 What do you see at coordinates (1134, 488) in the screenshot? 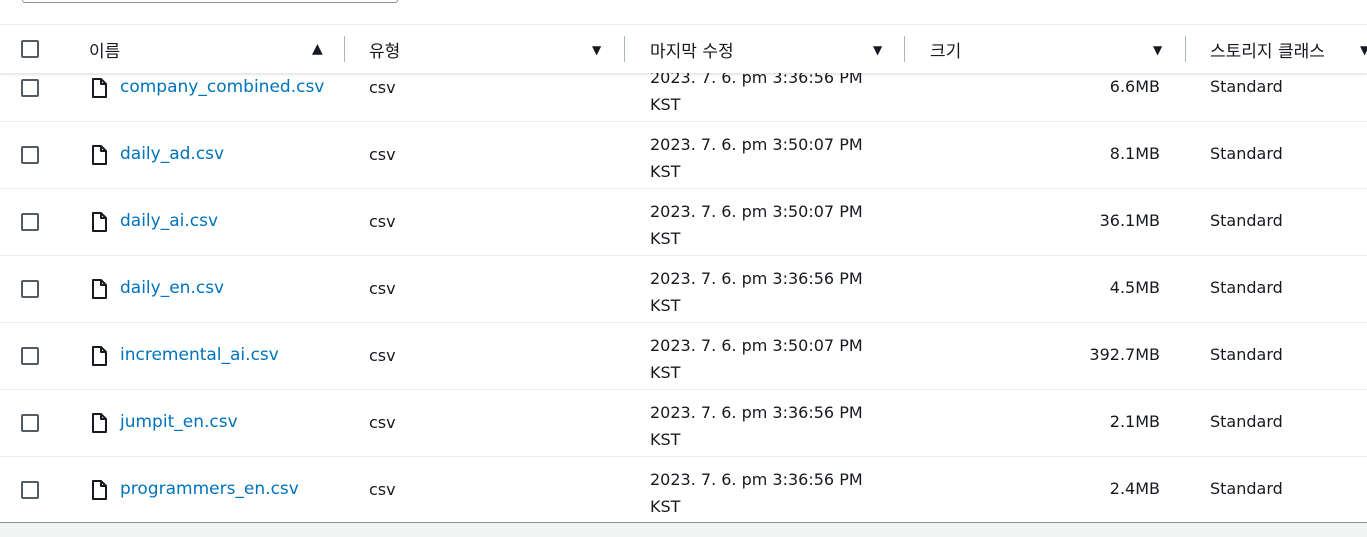
I see `object-size: 2.4MB` at bounding box center [1134, 488].